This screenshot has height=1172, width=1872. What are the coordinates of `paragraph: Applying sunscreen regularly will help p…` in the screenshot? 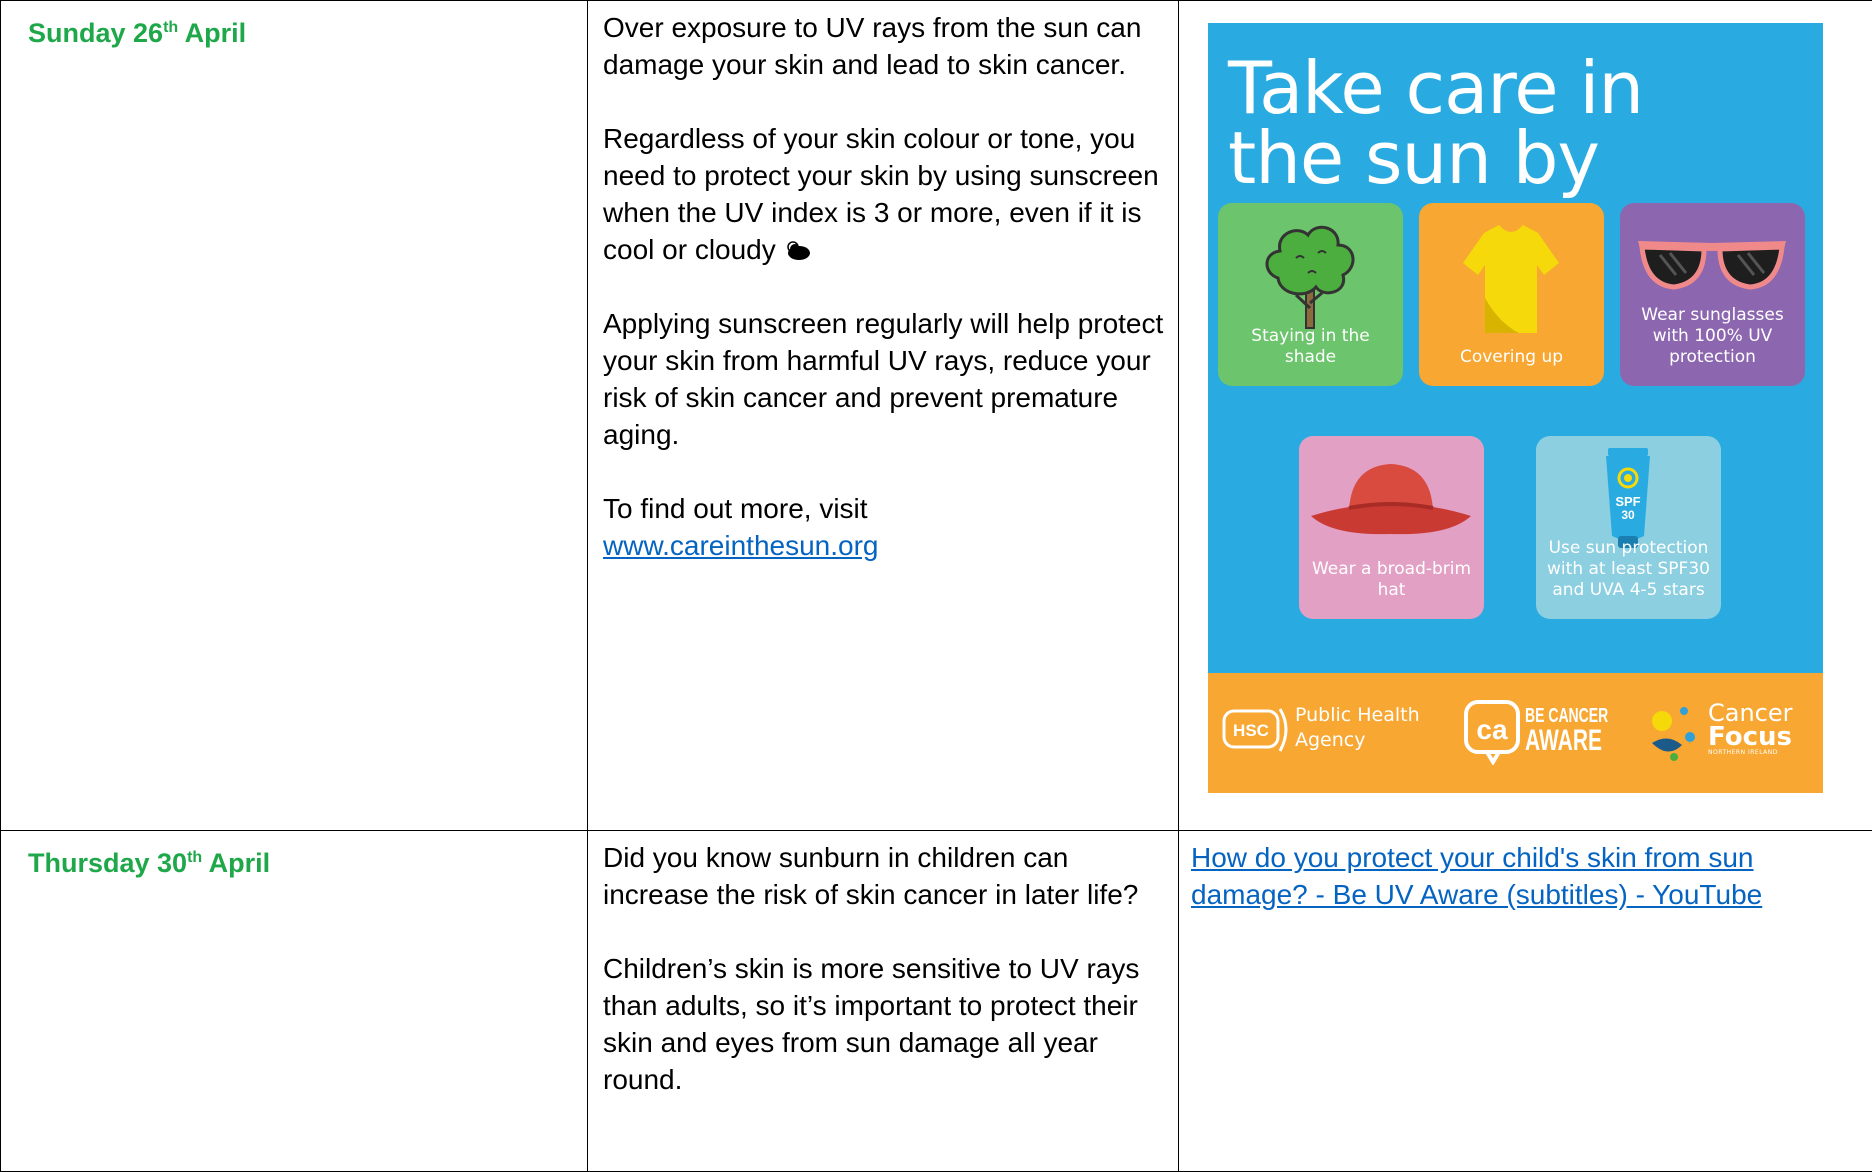 It's located at (883, 379).